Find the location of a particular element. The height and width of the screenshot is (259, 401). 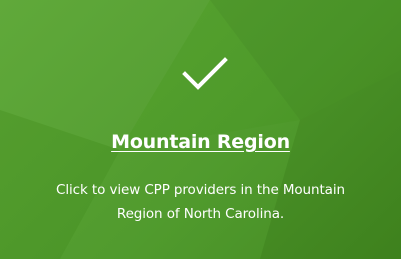

region-title-link: Mountain Region is located at coordinates (200, 142).